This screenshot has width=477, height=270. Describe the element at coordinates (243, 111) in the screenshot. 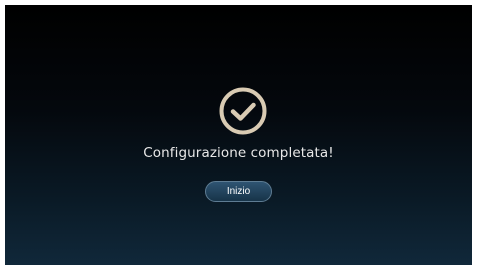

I see `check-circle-icon` at that location.